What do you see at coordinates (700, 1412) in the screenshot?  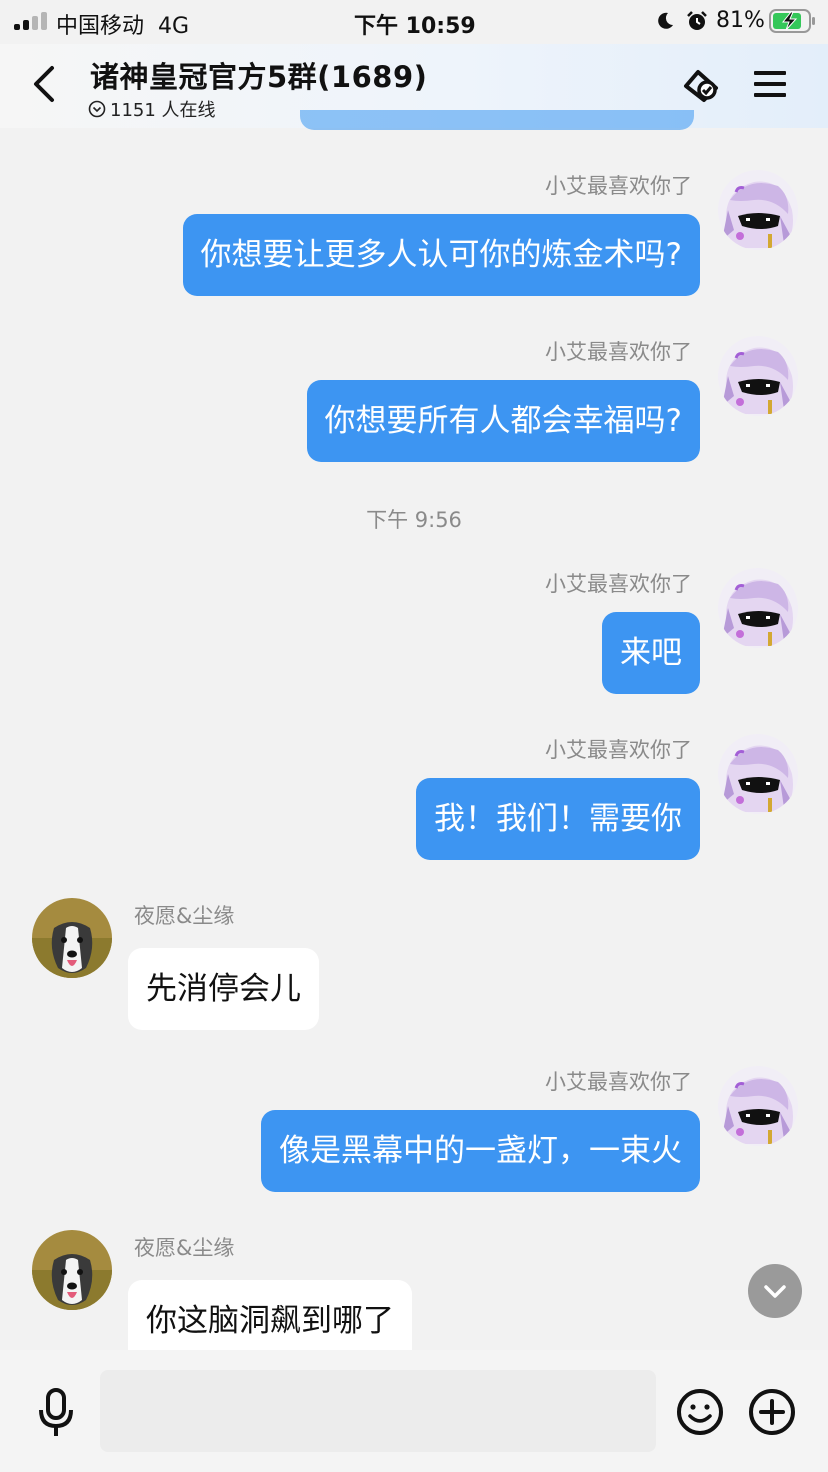 I see `smiley-icon` at bounding box center [700, 1412].